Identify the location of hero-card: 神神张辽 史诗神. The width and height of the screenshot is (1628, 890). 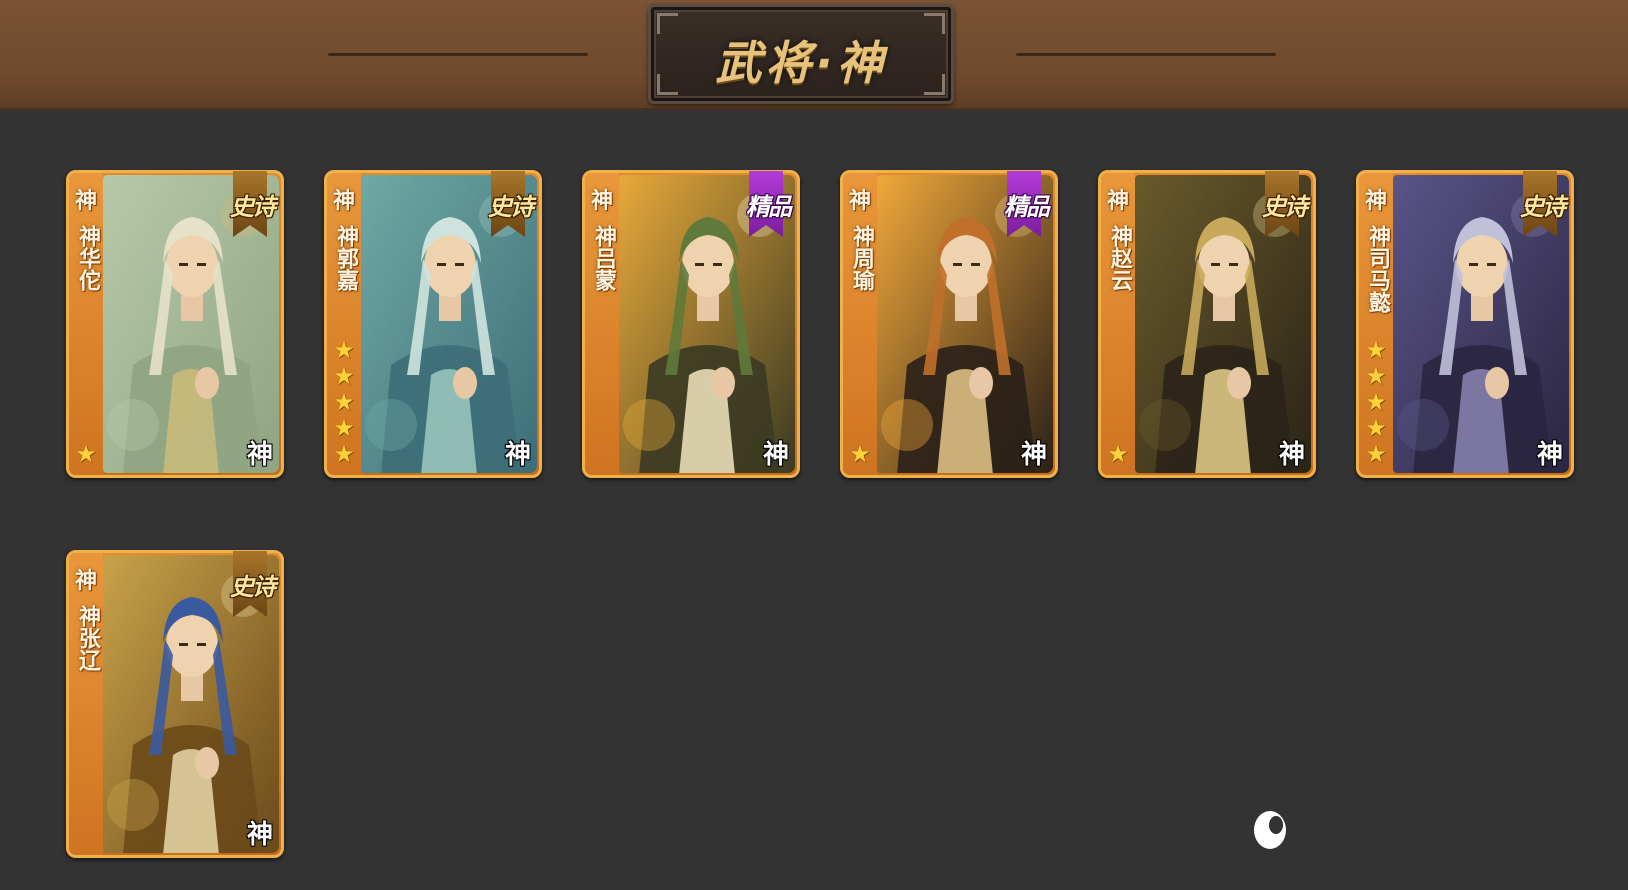
(175, 704).